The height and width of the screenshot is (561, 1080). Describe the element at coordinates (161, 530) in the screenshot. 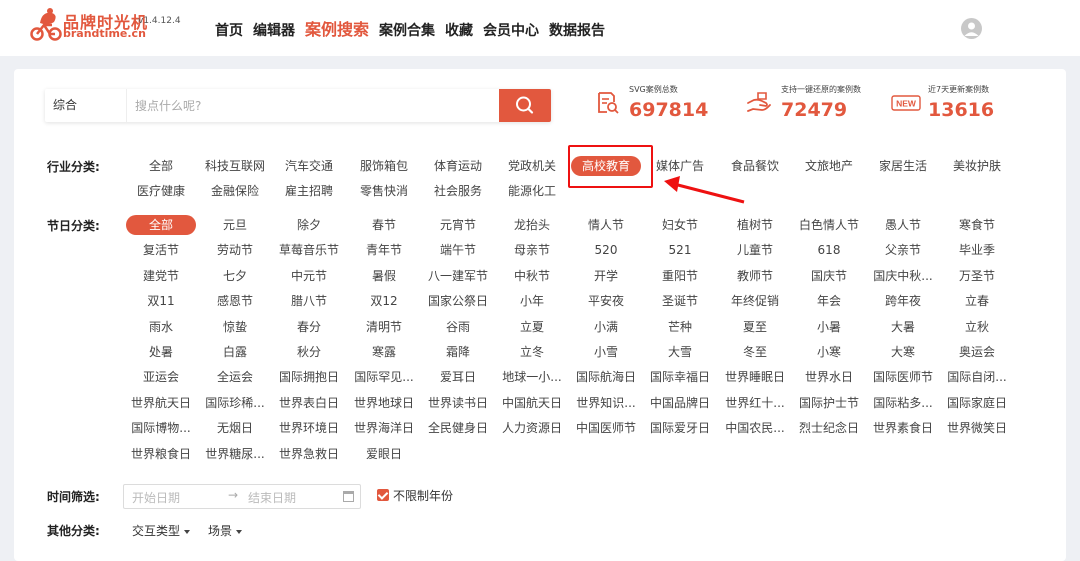

I see `interaction-type-dropdown: 交互类型` at that location.